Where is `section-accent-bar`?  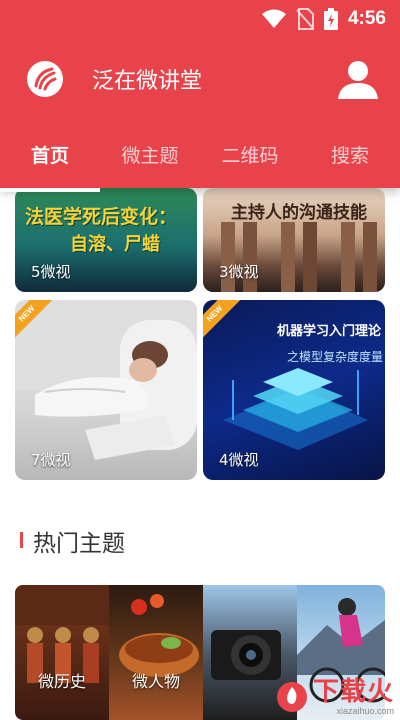
section-accent-bar is located at coordinates (21, 540).